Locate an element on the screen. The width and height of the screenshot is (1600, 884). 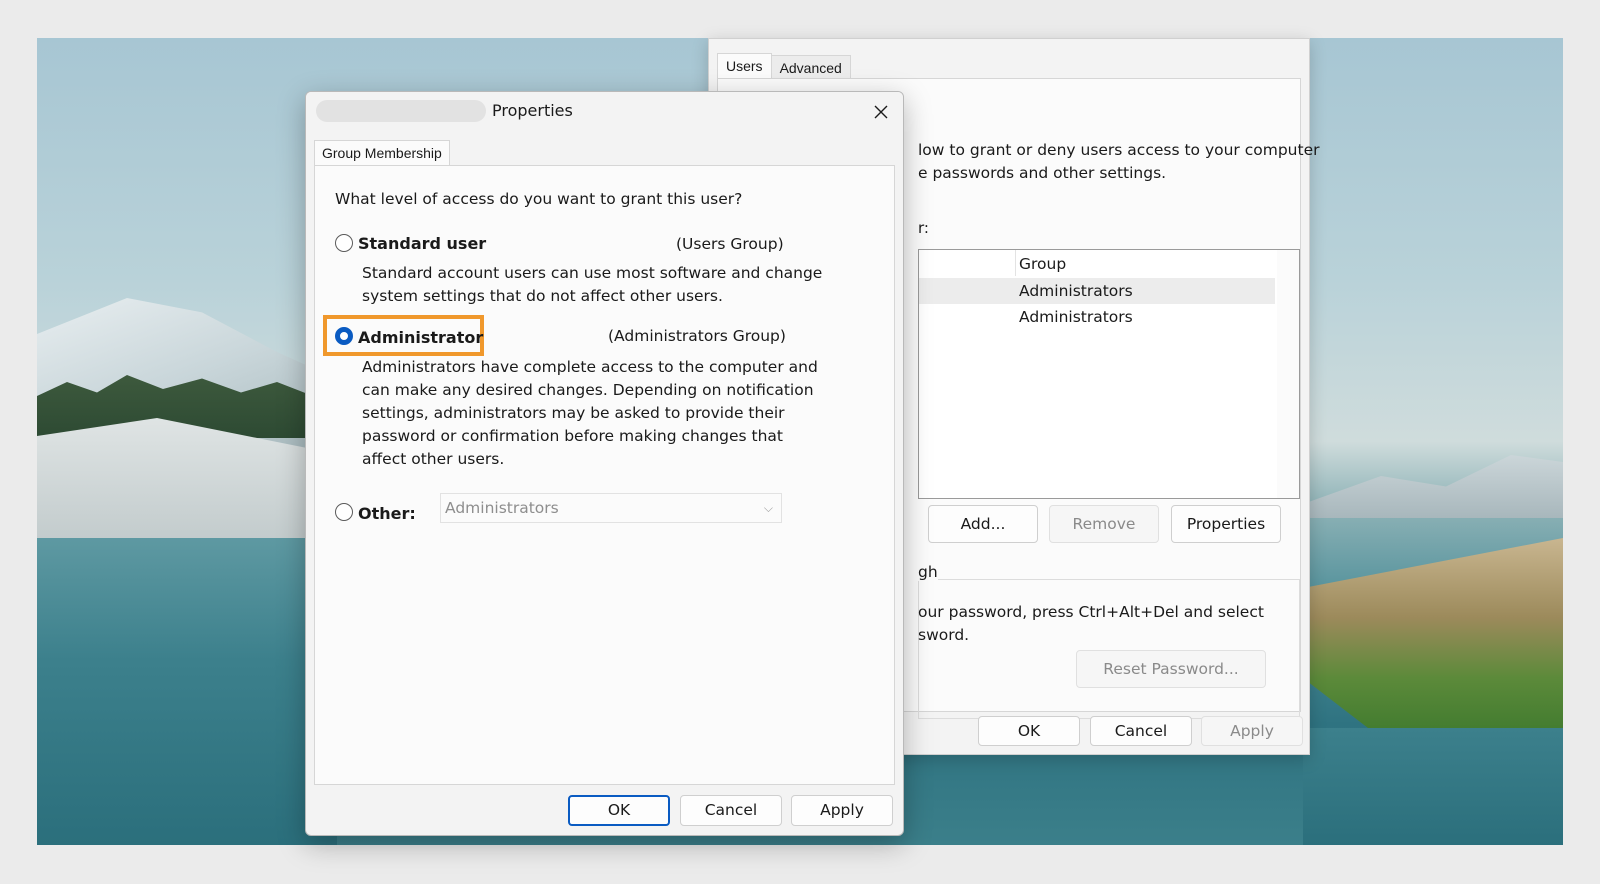
chevron-down-icon: ⌵ is located at coordinates (768, 508).